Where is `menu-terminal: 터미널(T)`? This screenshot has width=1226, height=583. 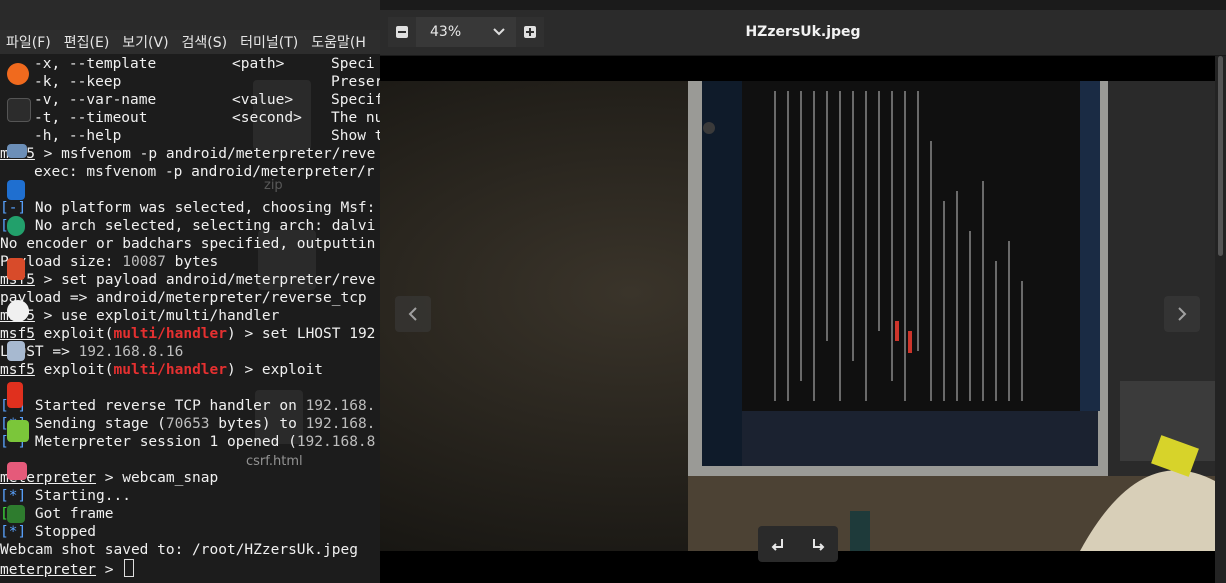 menu-terminal: 터미널(T) is located at coordinates (269, 42).